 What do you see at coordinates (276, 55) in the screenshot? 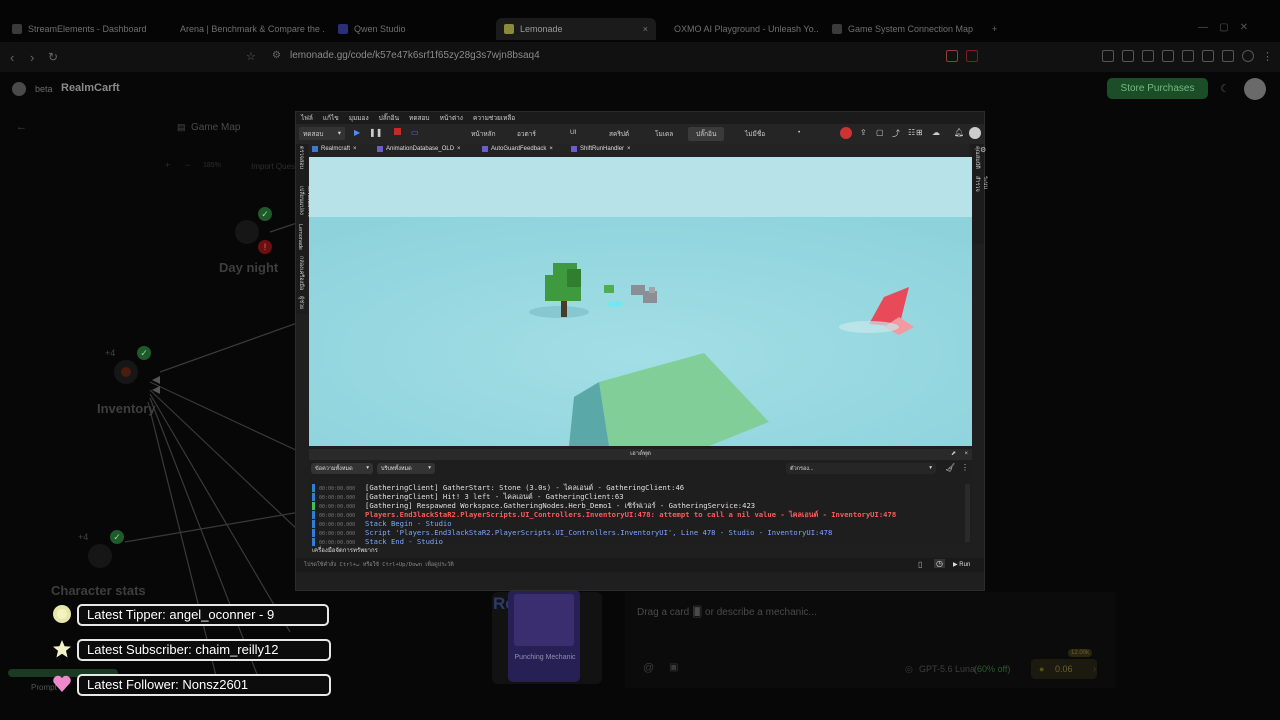
I see `site-info-icon: ⚙` at bounding box center [276, 55].